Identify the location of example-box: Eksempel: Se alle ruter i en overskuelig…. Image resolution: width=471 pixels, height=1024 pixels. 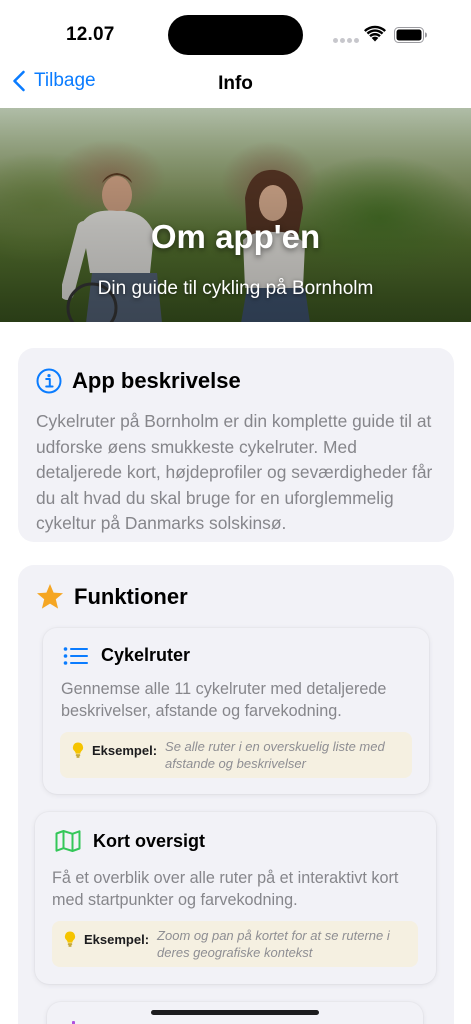
(236, 755).